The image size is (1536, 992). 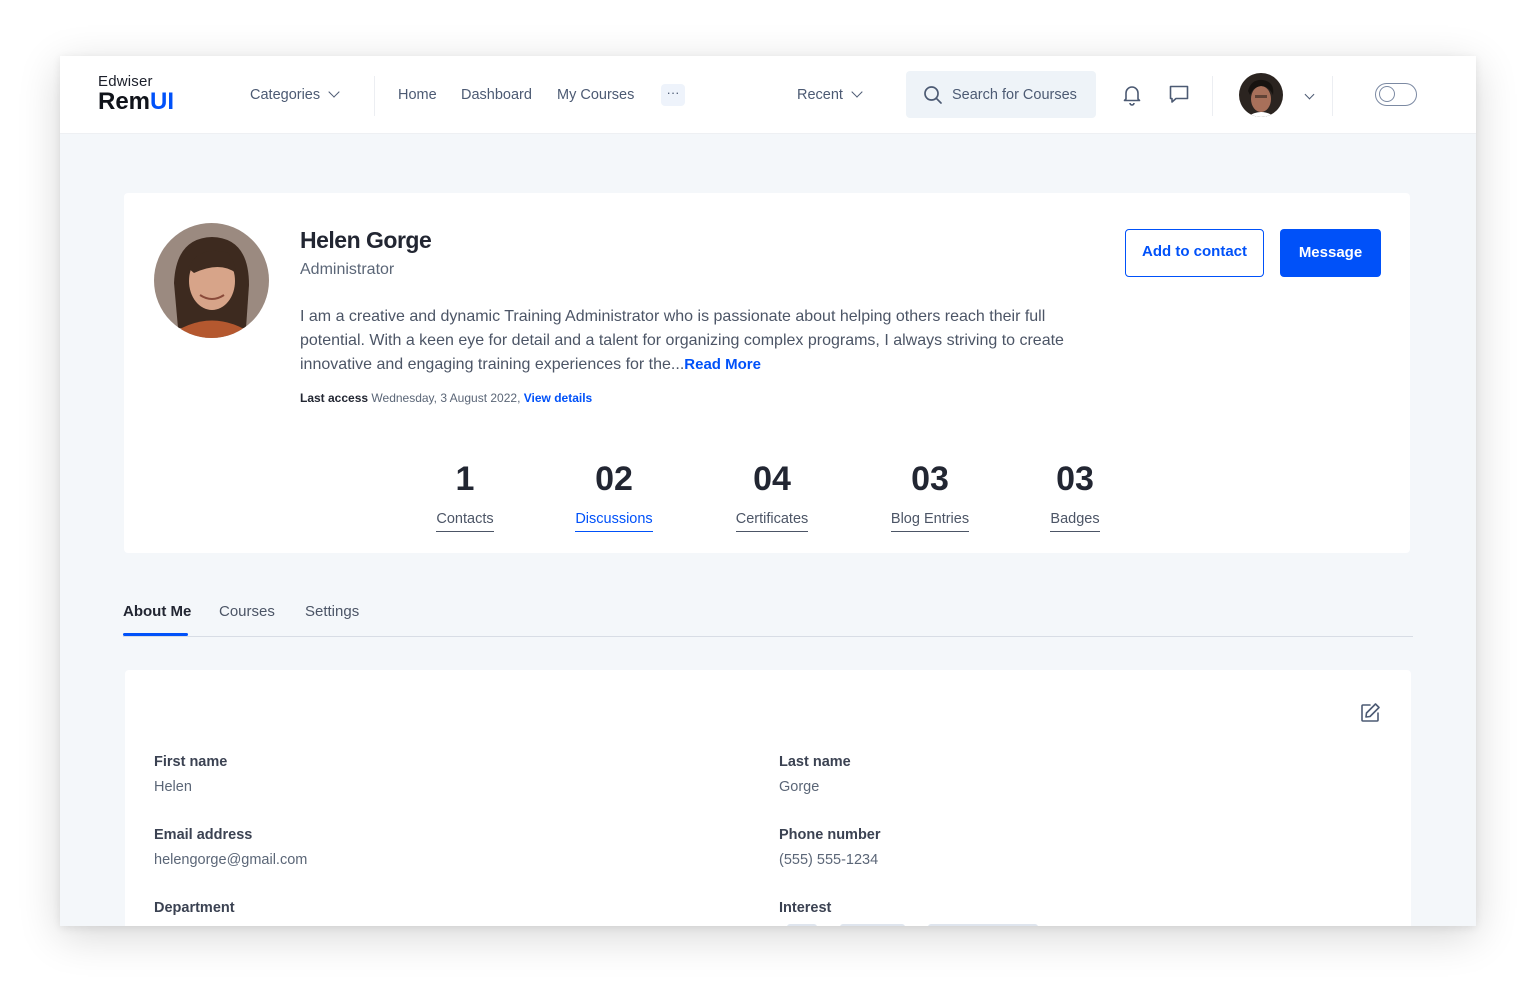 I want to click on add-to-contact-button: Add to contact, so click(x=1194, y=253).